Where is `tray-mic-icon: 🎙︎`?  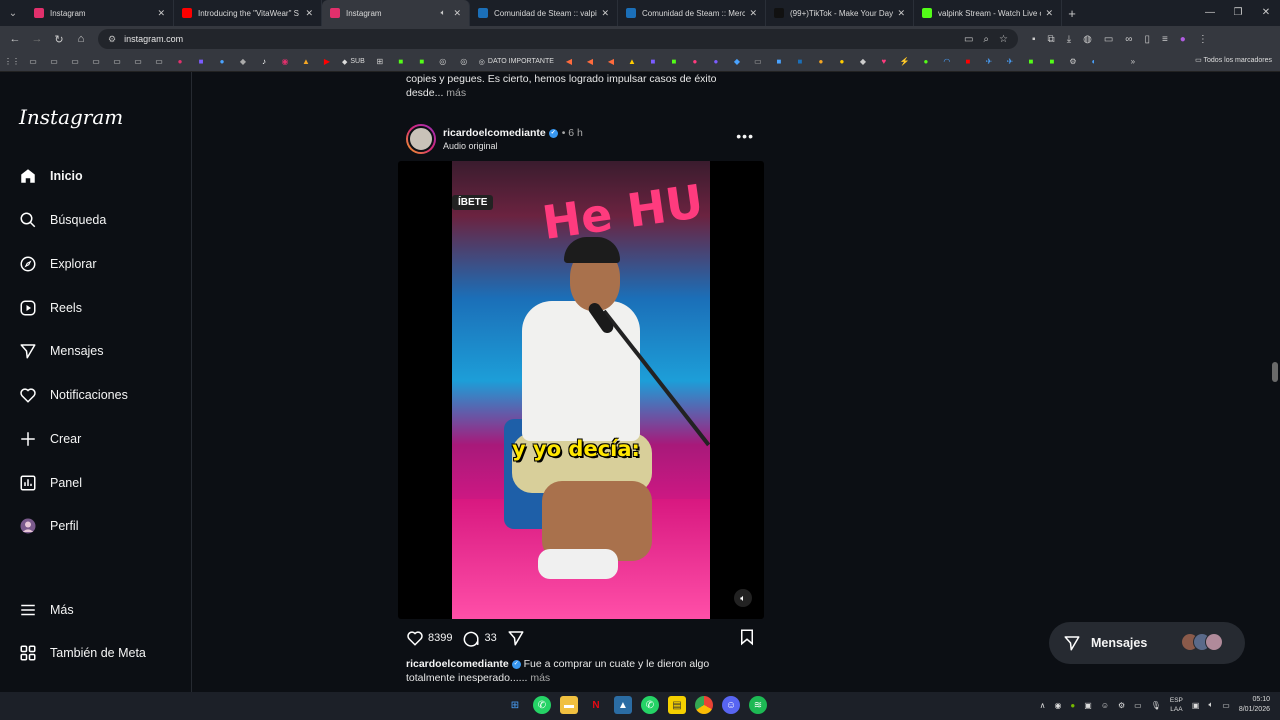 tray-mic-icon: 🎙︎ is located at coordinates (1156, 705).